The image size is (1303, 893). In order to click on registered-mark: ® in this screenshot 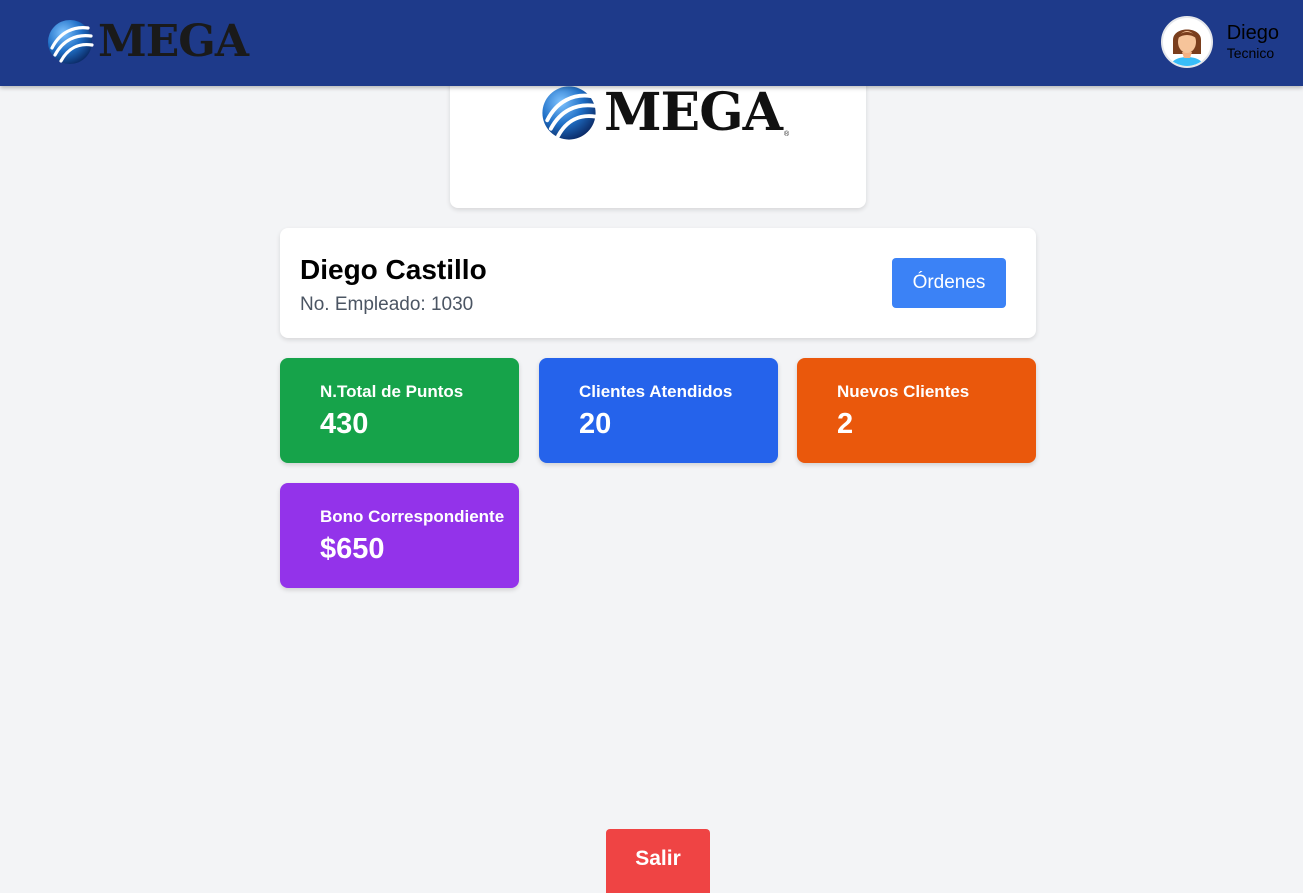, I will do `click(786, 134)`.